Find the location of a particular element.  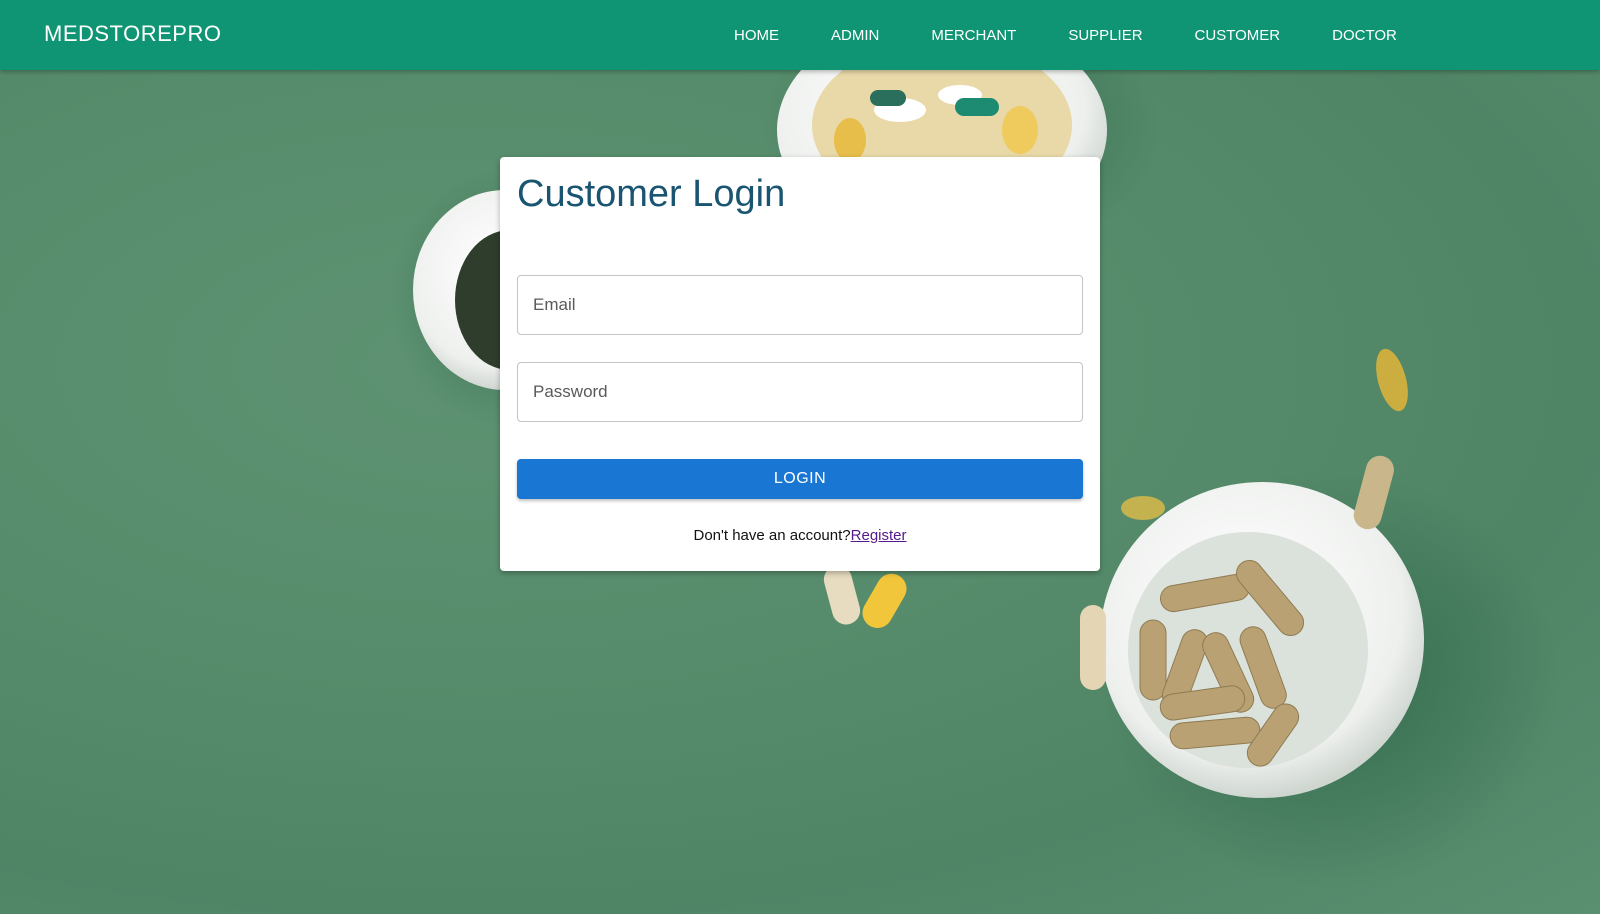

nav-link-doctor: DOCTOR is located at coordinates (1364, 35).